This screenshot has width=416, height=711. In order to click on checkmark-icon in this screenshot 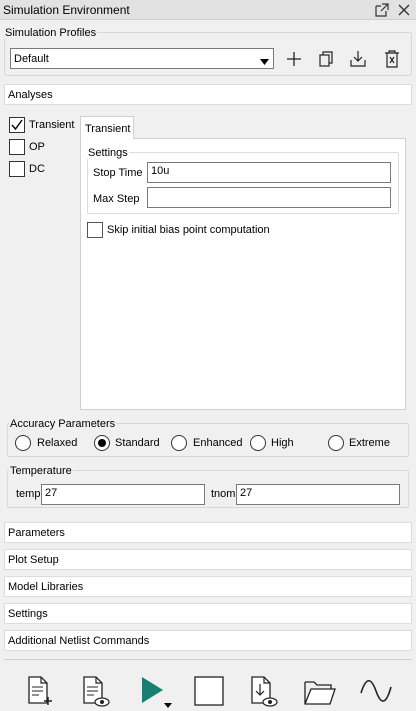, I will do `click(17, 125)`.